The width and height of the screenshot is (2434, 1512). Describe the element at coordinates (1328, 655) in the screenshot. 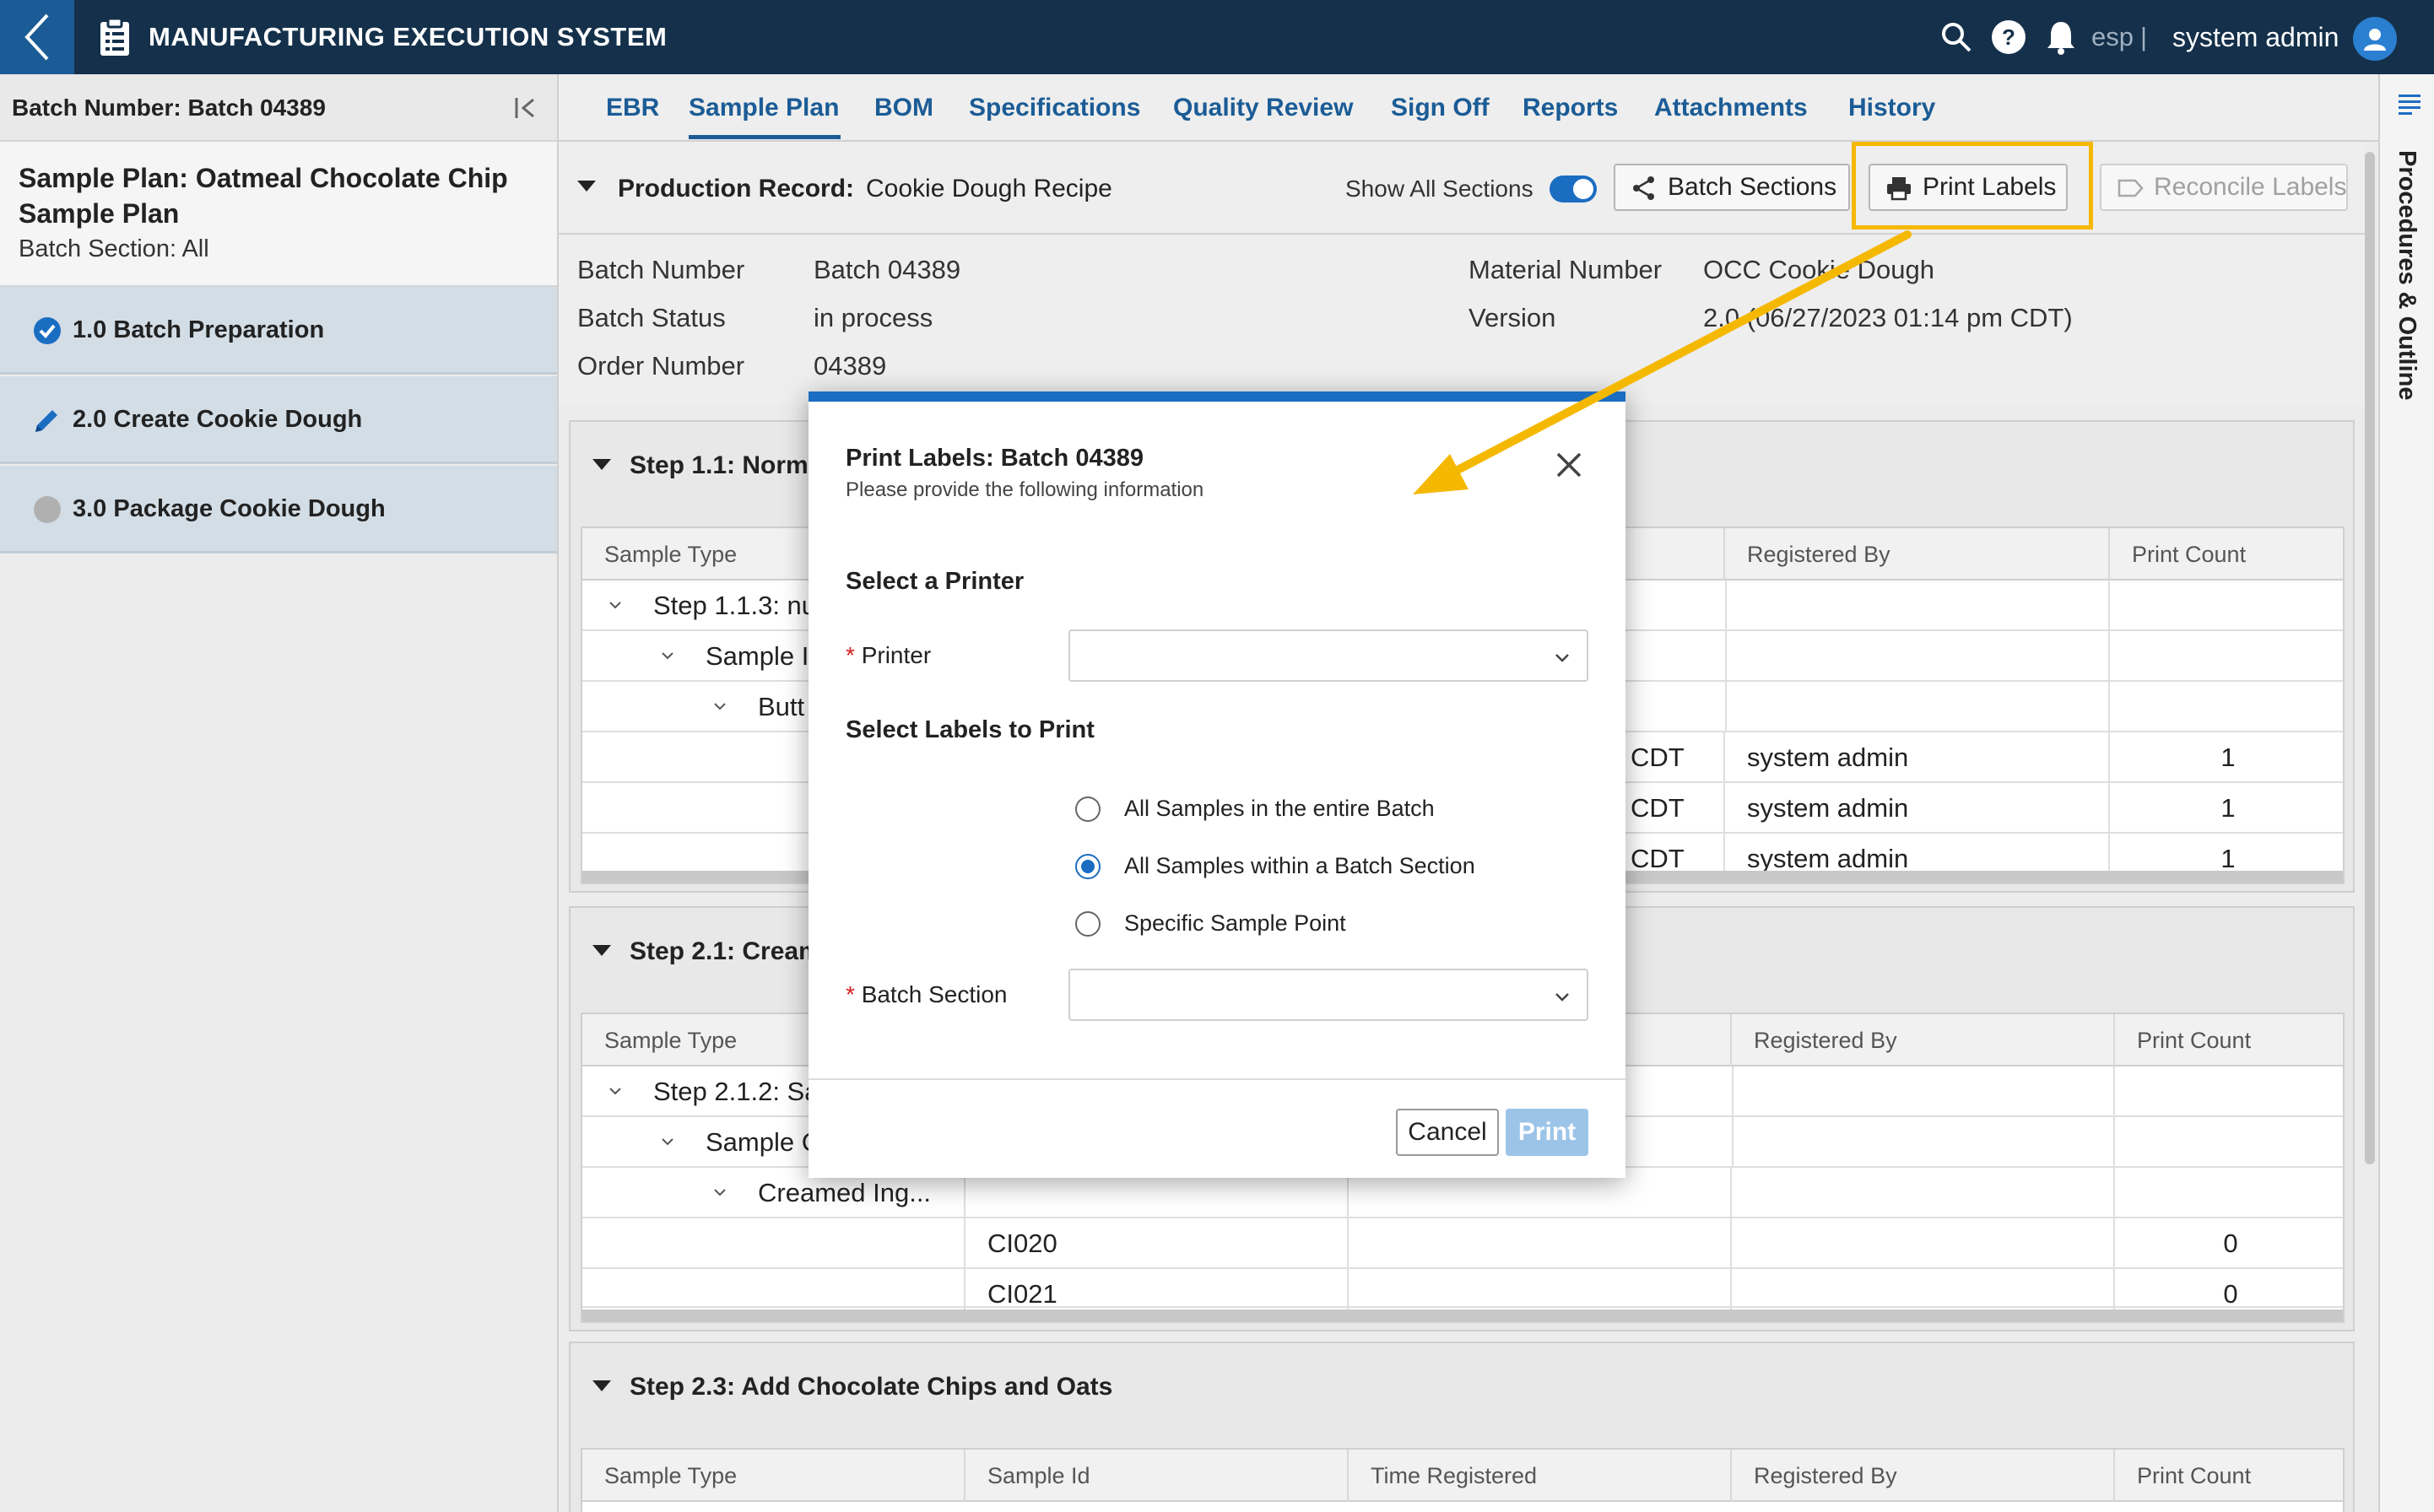

I see `printer-select` at that location.